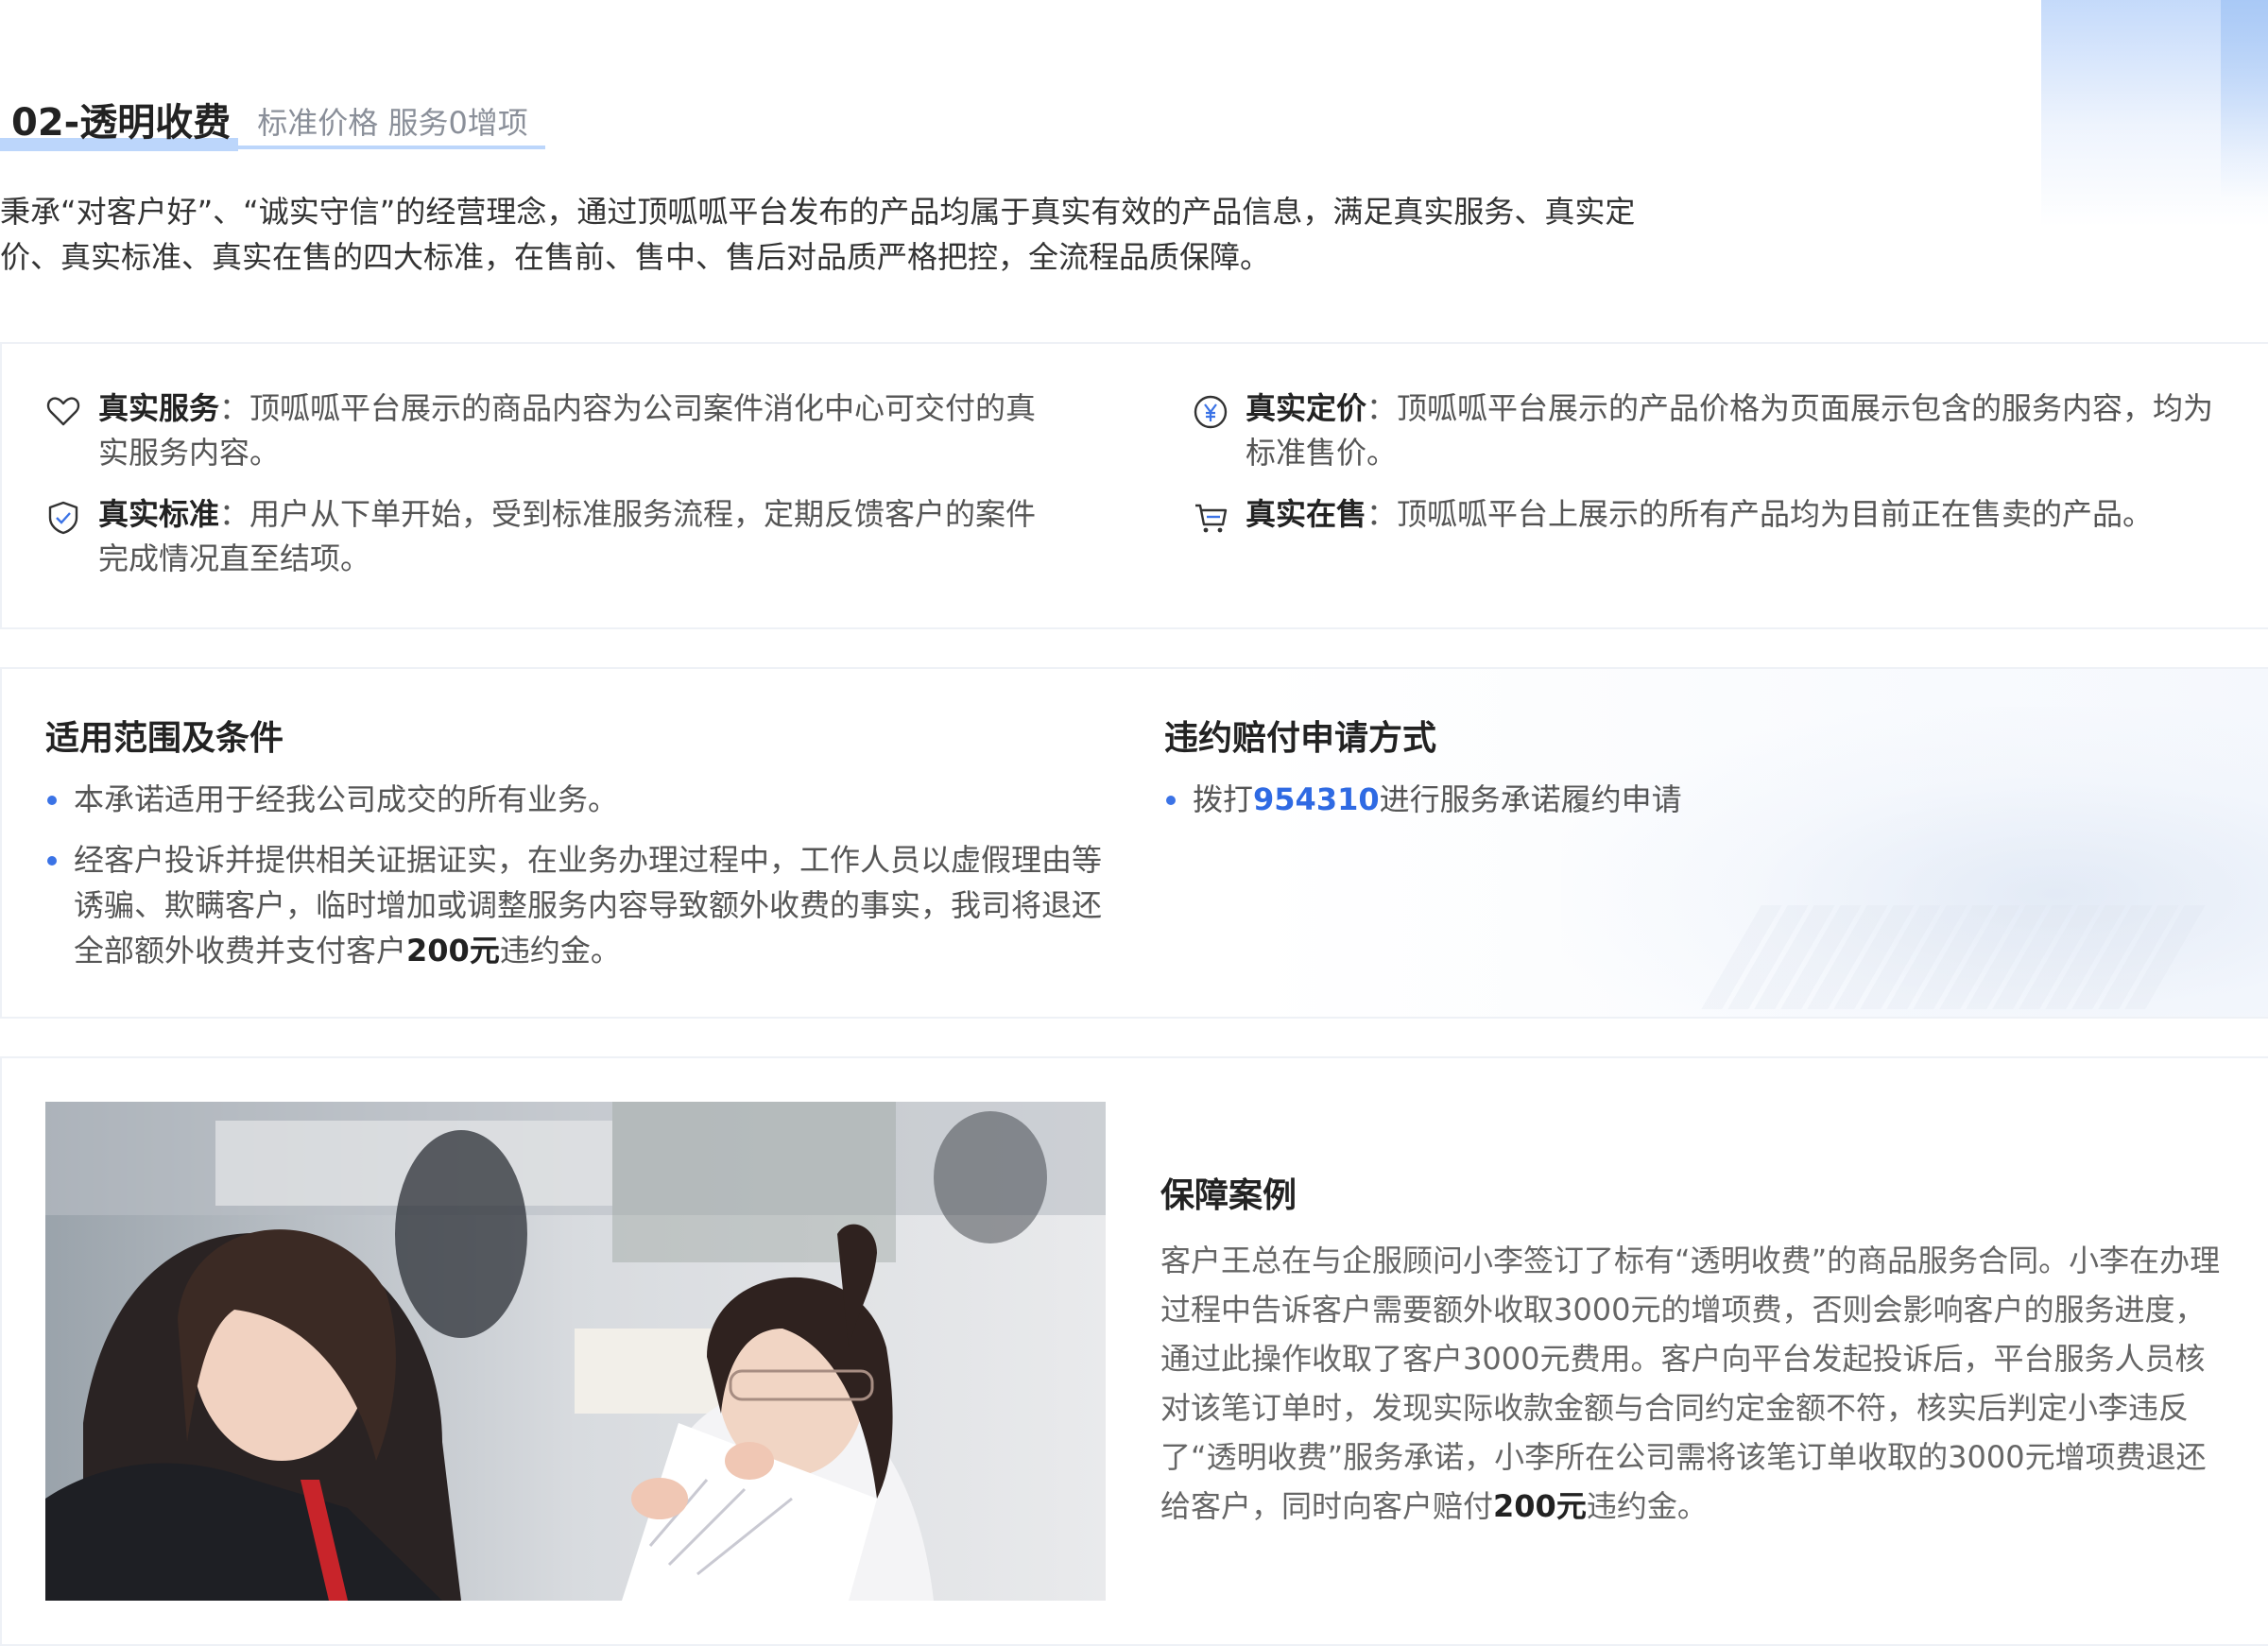 This screenshot has height=1646, width=2268. Describe the element at coordinates (579, 799) in the screenshot. I see `list-item: 本承诺适用于经我公司成交的所有业务。` at that location.